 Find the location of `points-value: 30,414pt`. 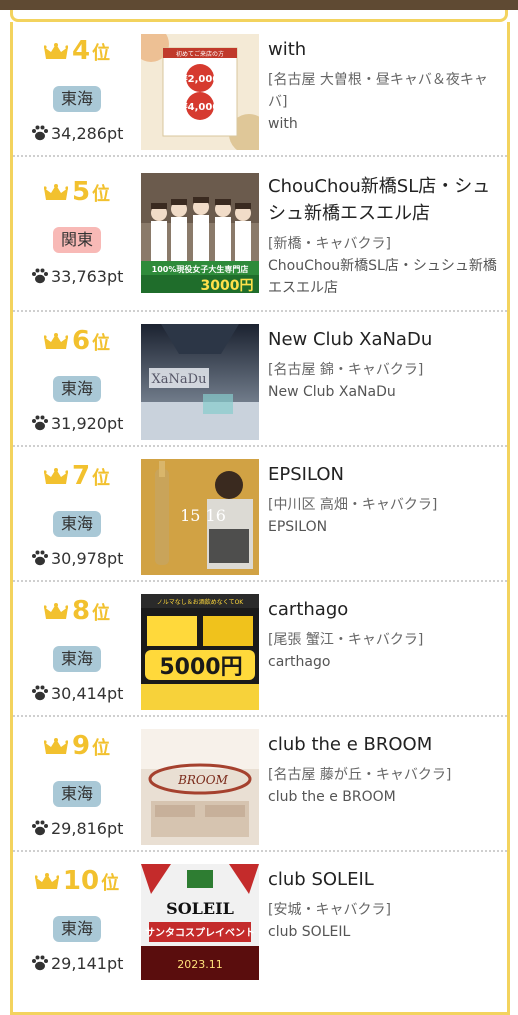

points-value: 30,414pt is located at coordinates (87, 693).